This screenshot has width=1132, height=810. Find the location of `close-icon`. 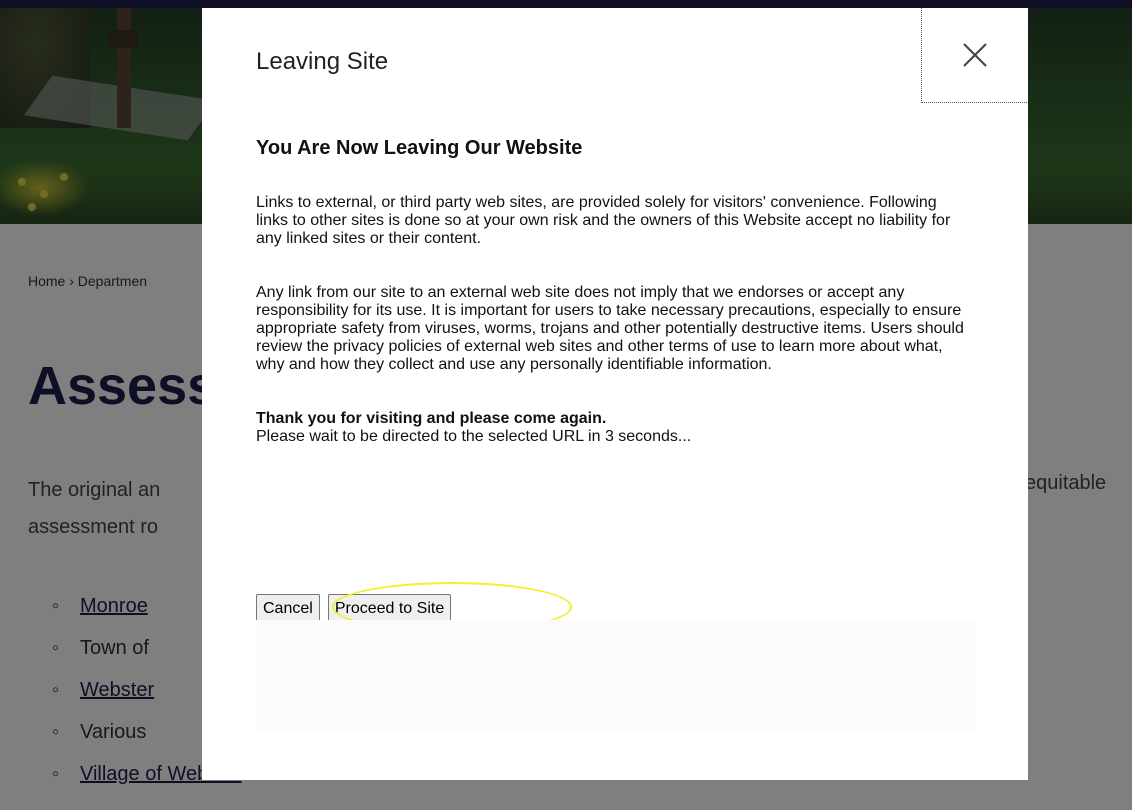

close-icon is located at coordinates (974, 55).